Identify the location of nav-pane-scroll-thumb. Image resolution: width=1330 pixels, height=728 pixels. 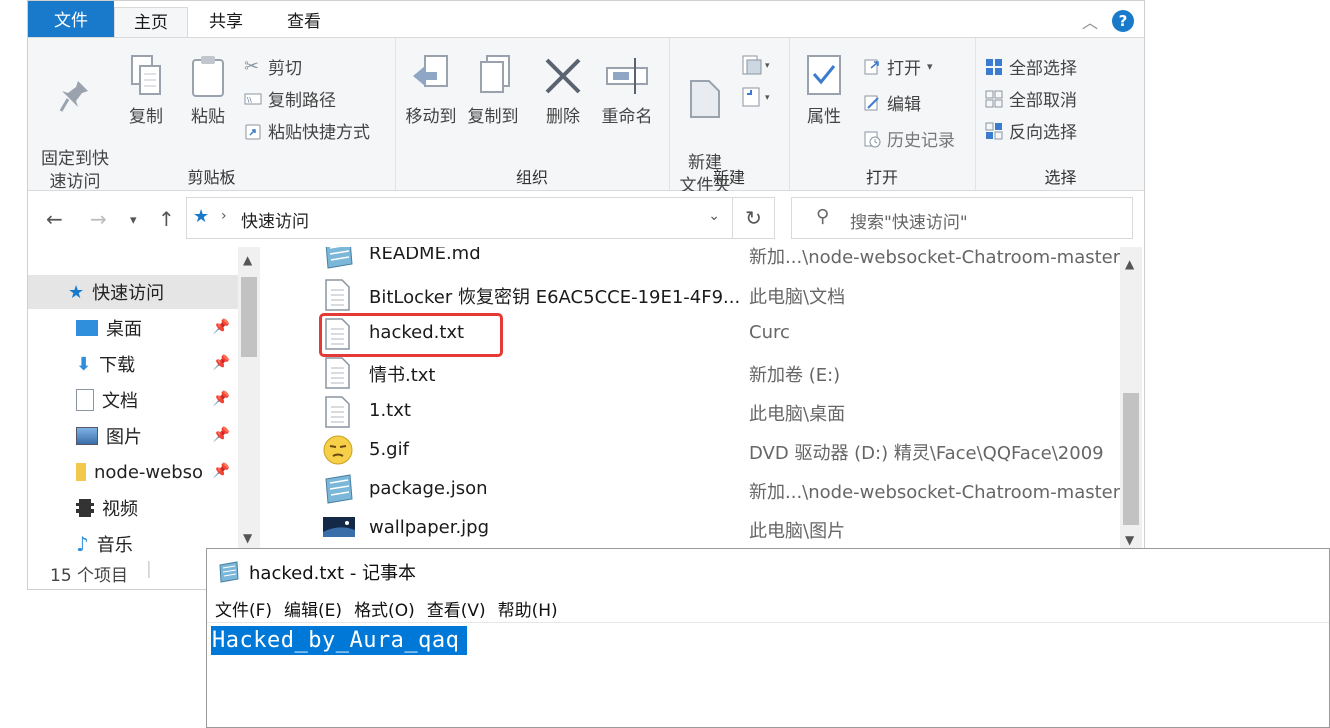
(249, 317).